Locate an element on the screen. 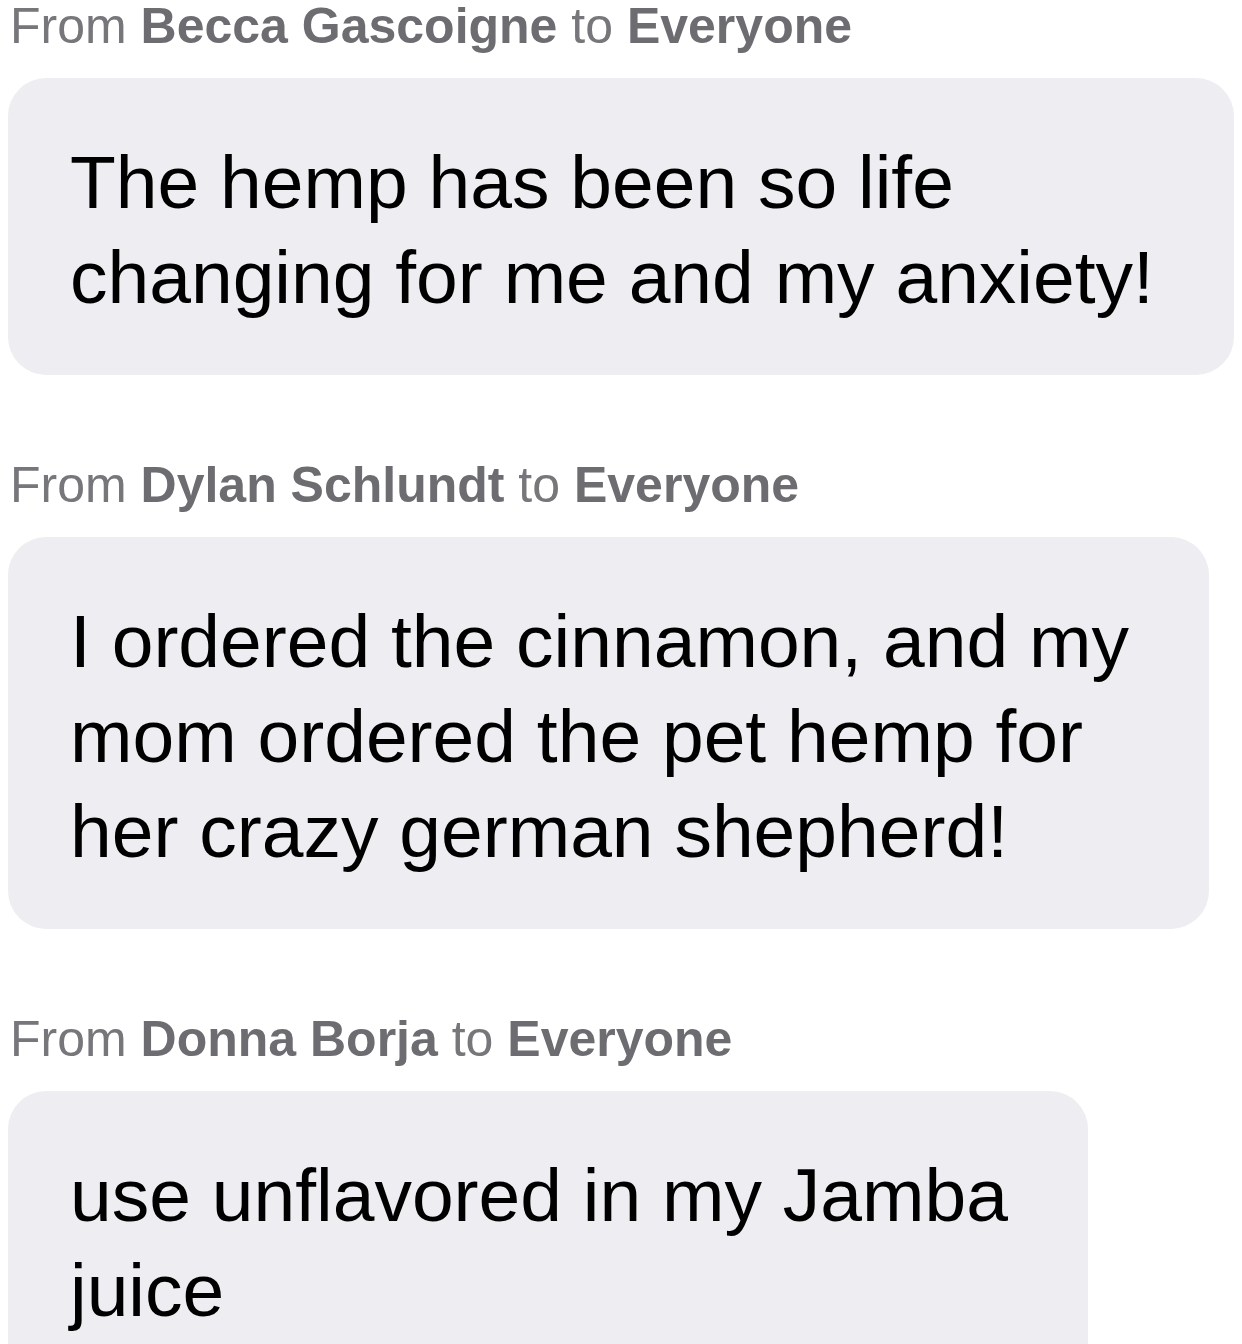 This screenshot has height=1344, width=1242. message-sender-line: From Donna Borja to Everyone is located at coordinates (371, 1039).